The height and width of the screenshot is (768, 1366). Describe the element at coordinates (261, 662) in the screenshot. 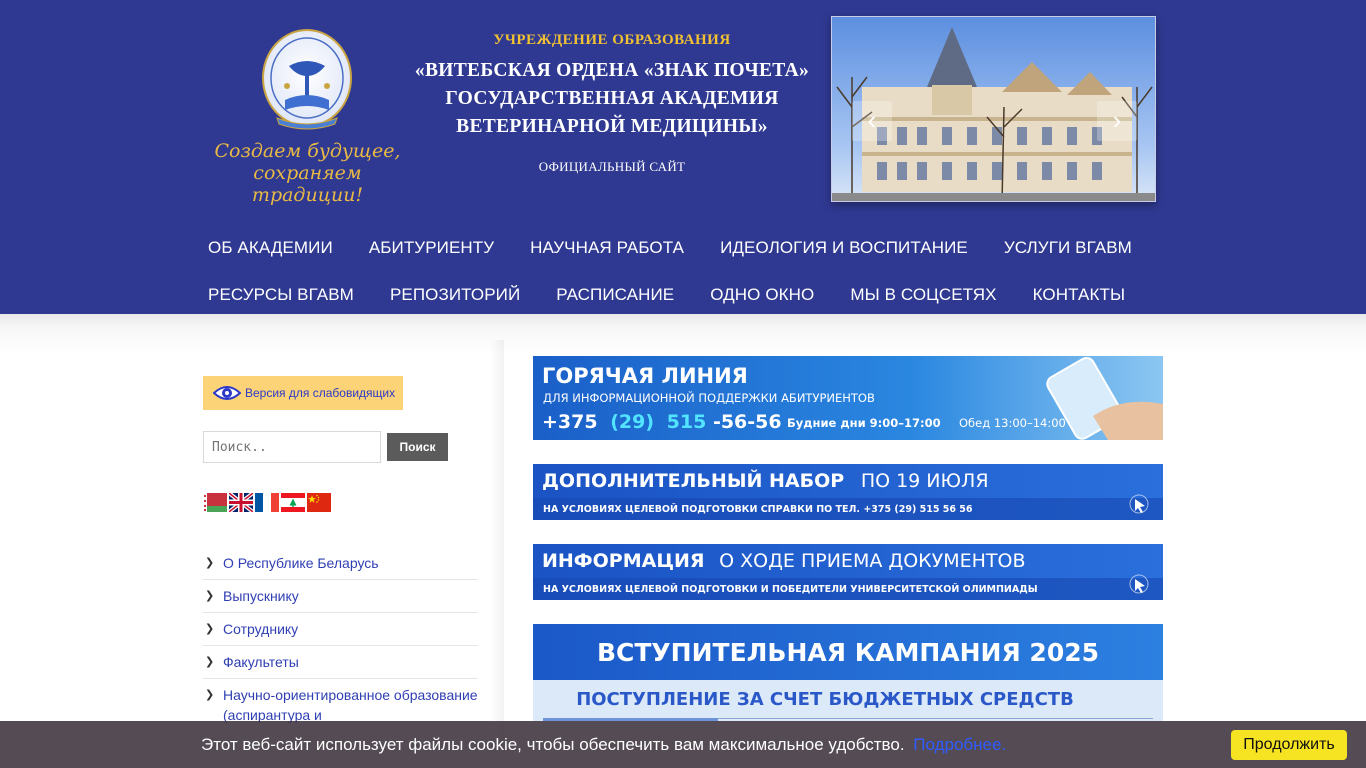

I see `sidebar-item-label: Факультеты` at that location.